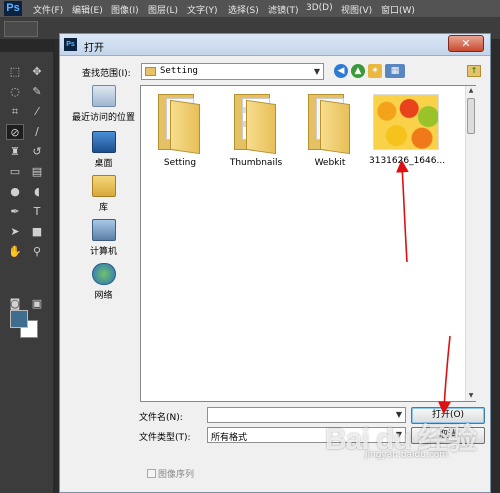 This screenshot has height=493, width=500. Describe the element at coordinates (405, 449) in the screenshot. I see `baidu-watermark: Bai du 经验 jingyan.baidu.com` at that location.